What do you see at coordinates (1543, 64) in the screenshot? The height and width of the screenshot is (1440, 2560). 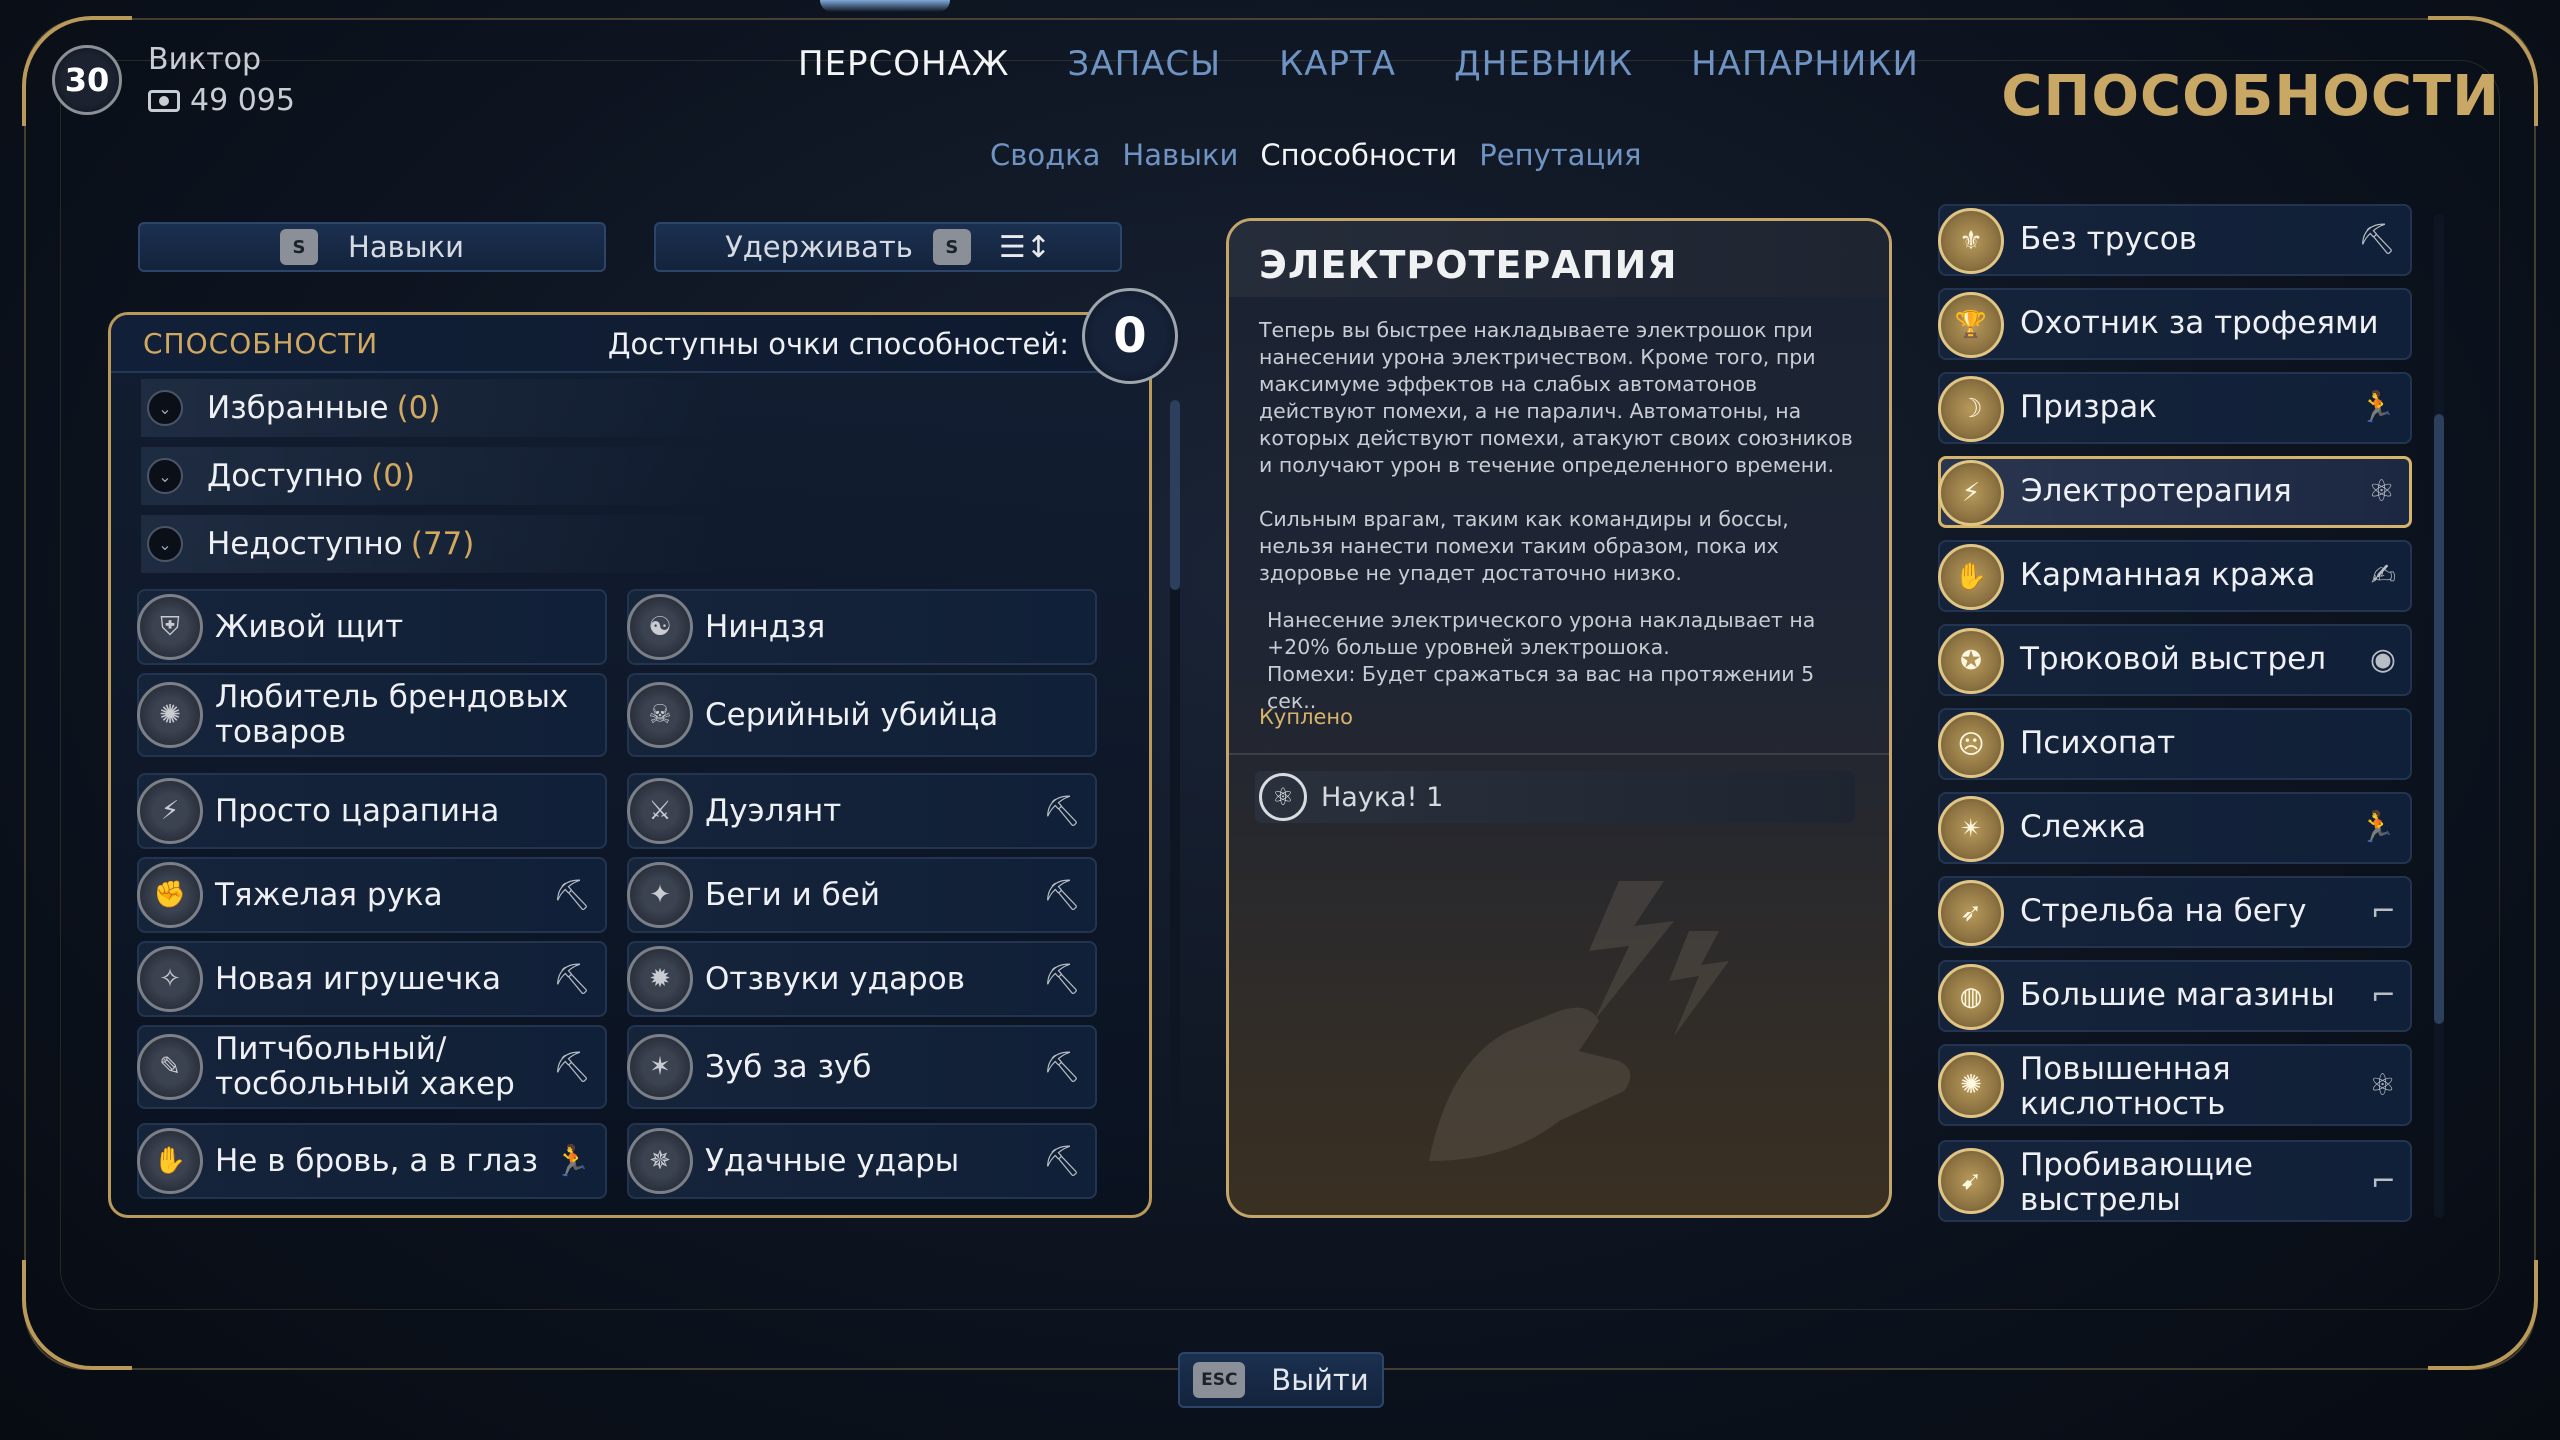 I see `tab-journal: ДНЕВНИК` at bounding box center [1543, 64].